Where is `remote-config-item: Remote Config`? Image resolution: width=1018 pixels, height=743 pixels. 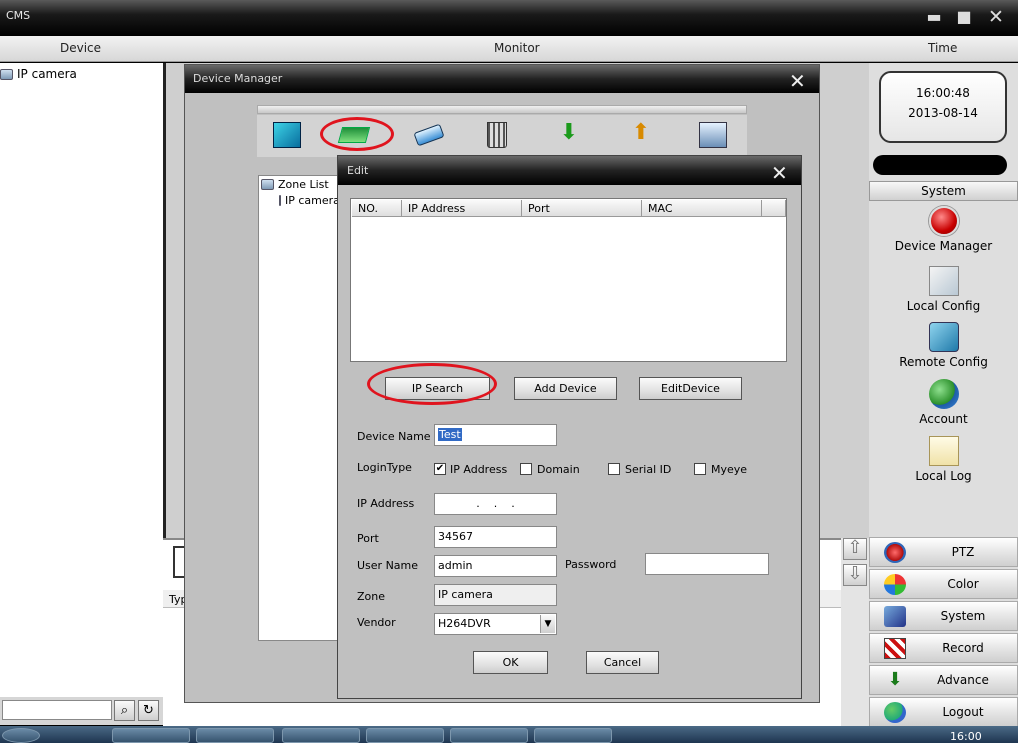 remote-config-item: Remote Config is located at coordinates (943, 345).